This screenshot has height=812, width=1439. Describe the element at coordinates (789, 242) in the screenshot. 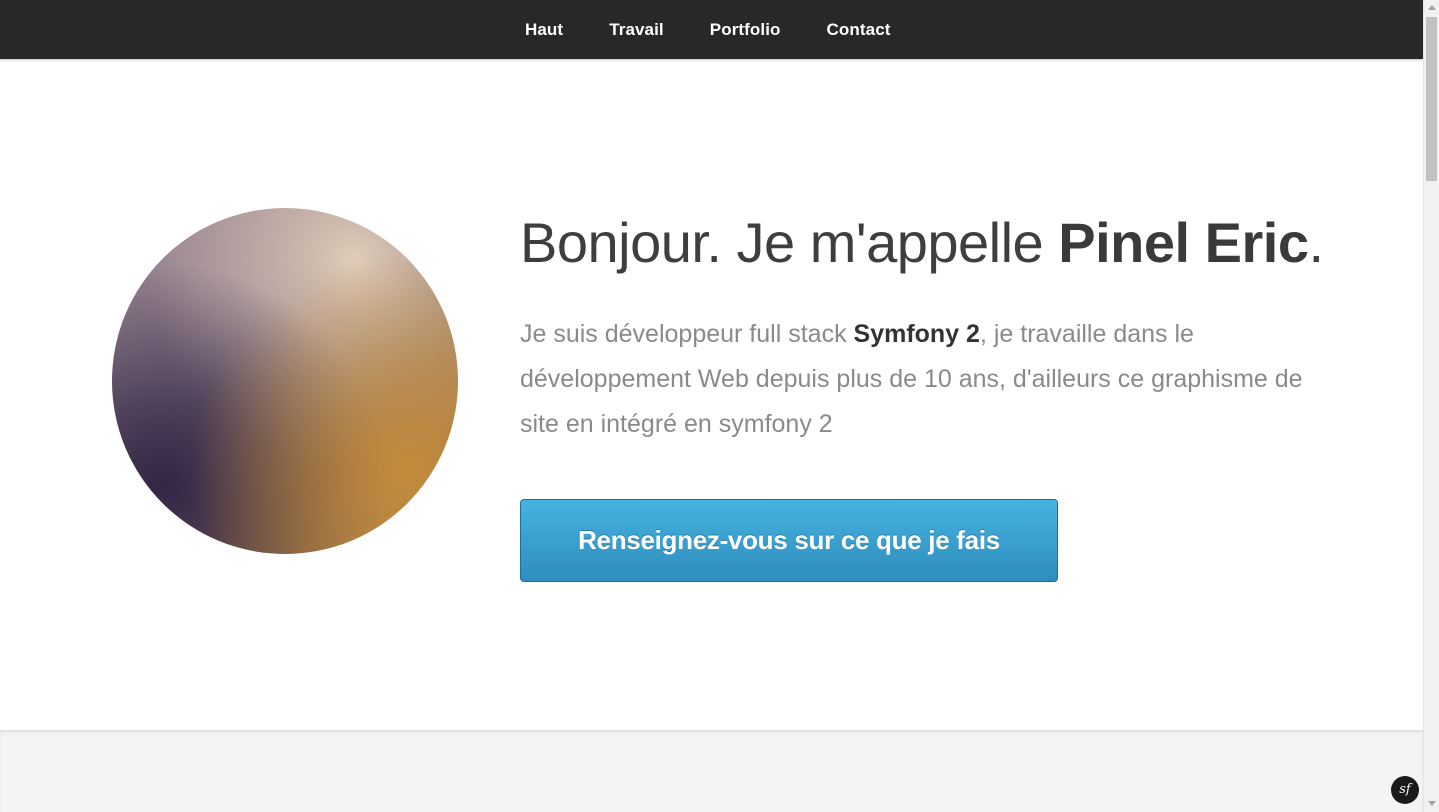

I see `hero-title-prefix: Bonjour. Je m'appelle` at that location.